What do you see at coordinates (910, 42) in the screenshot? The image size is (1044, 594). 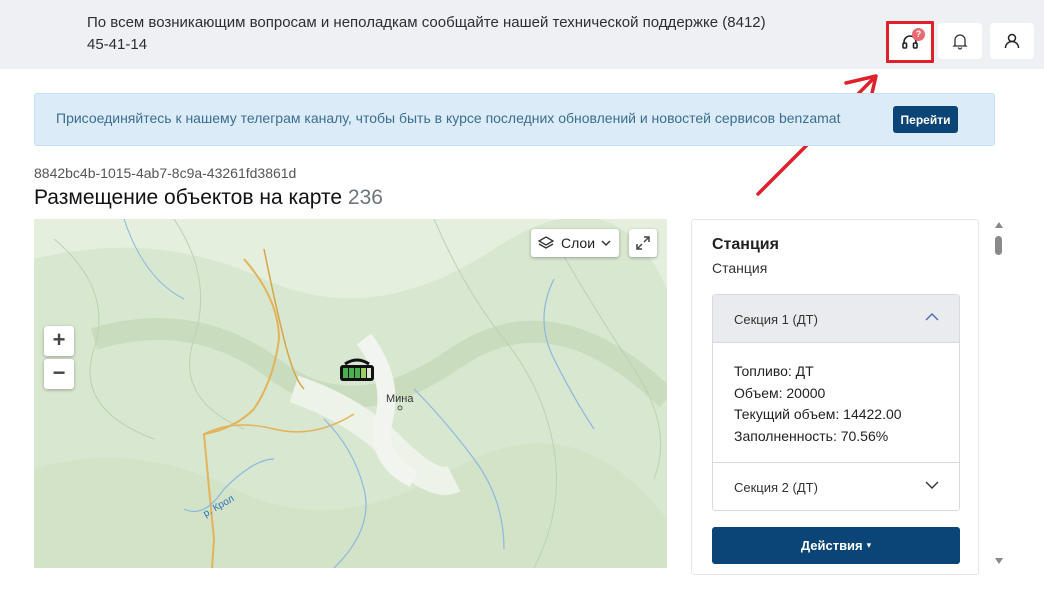 I see `support-button: ?` at bounding box center [910, 42].